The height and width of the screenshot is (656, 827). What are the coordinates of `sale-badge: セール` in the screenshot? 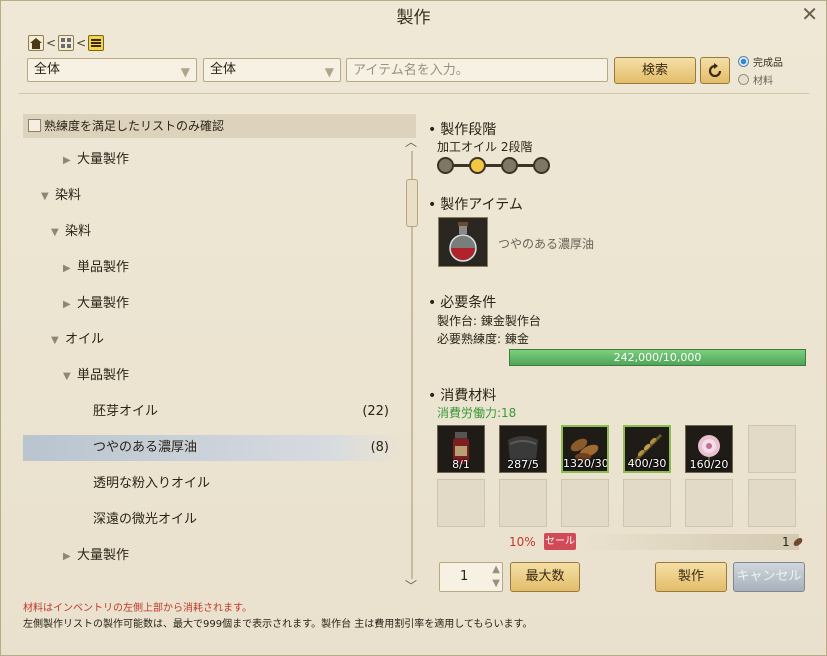 It's located at (560, 541).